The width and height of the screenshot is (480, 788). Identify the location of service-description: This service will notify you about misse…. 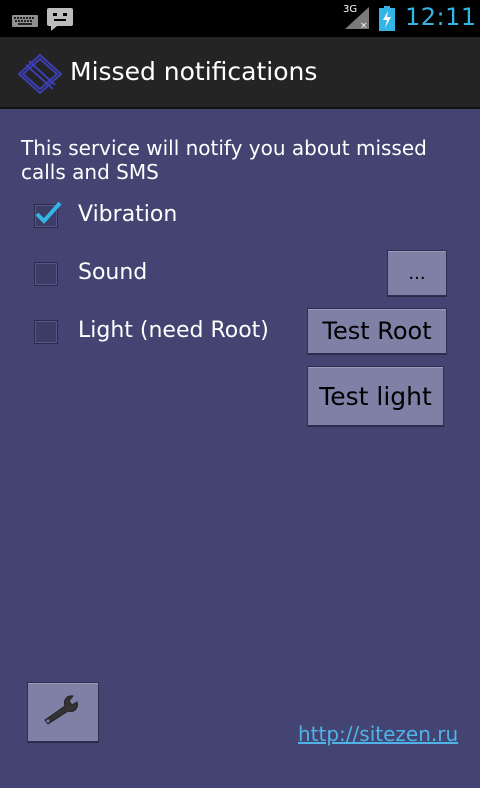
(224, 160).